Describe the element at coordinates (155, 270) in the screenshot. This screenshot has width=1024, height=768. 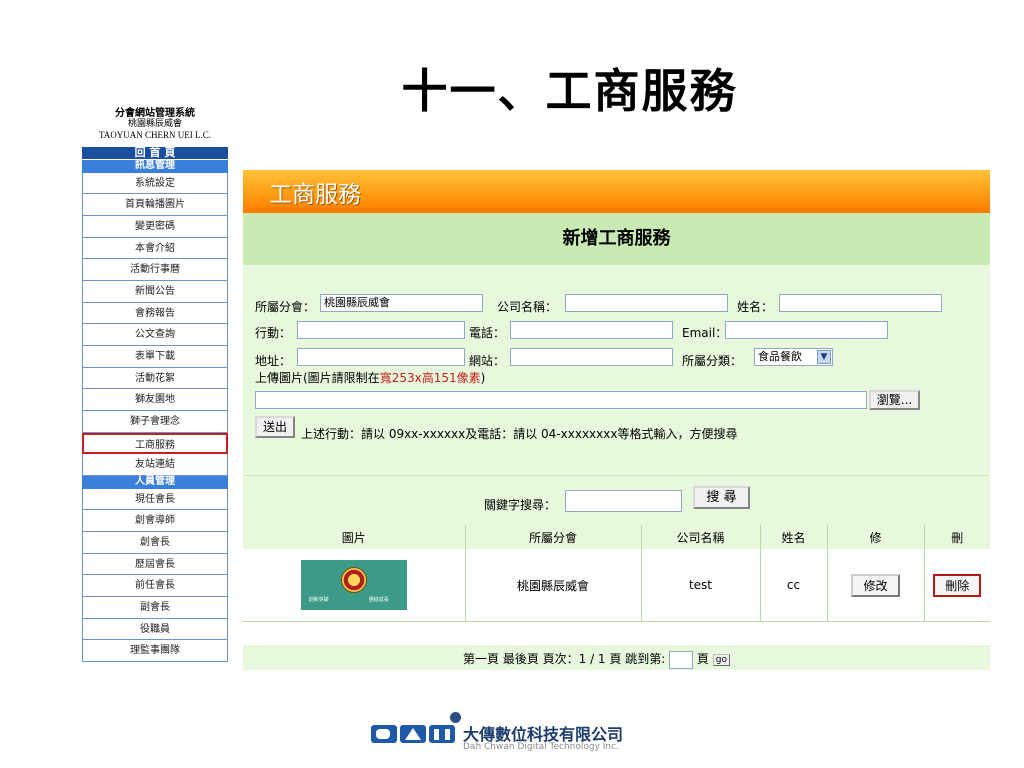
I see `sidebar-item-calendar: 活動行事曆` at that location.